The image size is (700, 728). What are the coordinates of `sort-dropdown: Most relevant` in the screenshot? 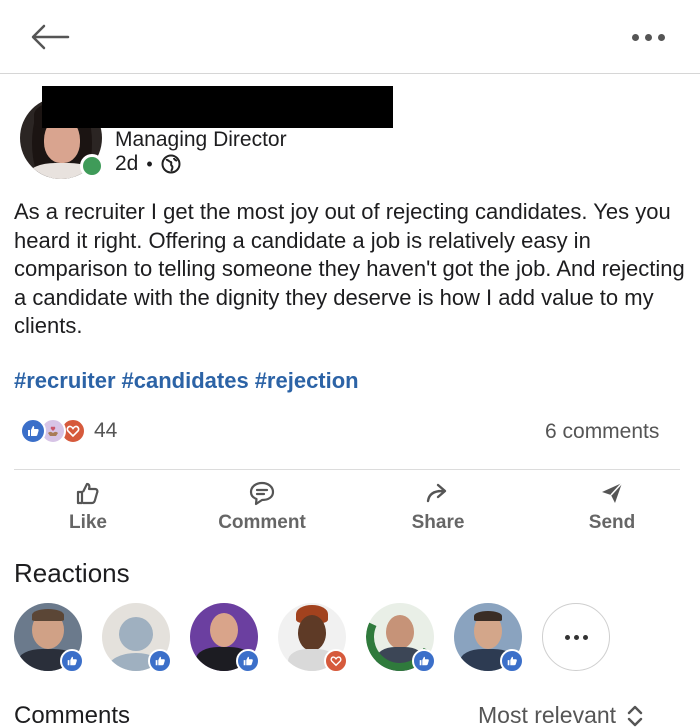 It's located at (561, 715).